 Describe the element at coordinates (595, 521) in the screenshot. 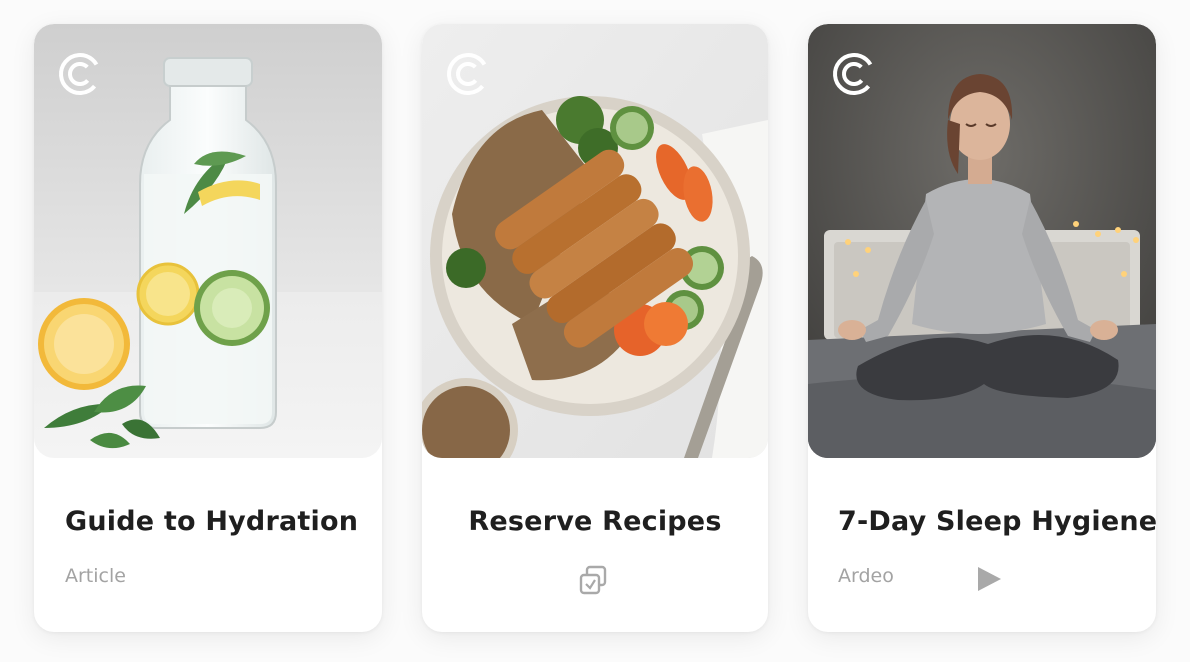

I see `card-title: Reserve Recipes` at that location.